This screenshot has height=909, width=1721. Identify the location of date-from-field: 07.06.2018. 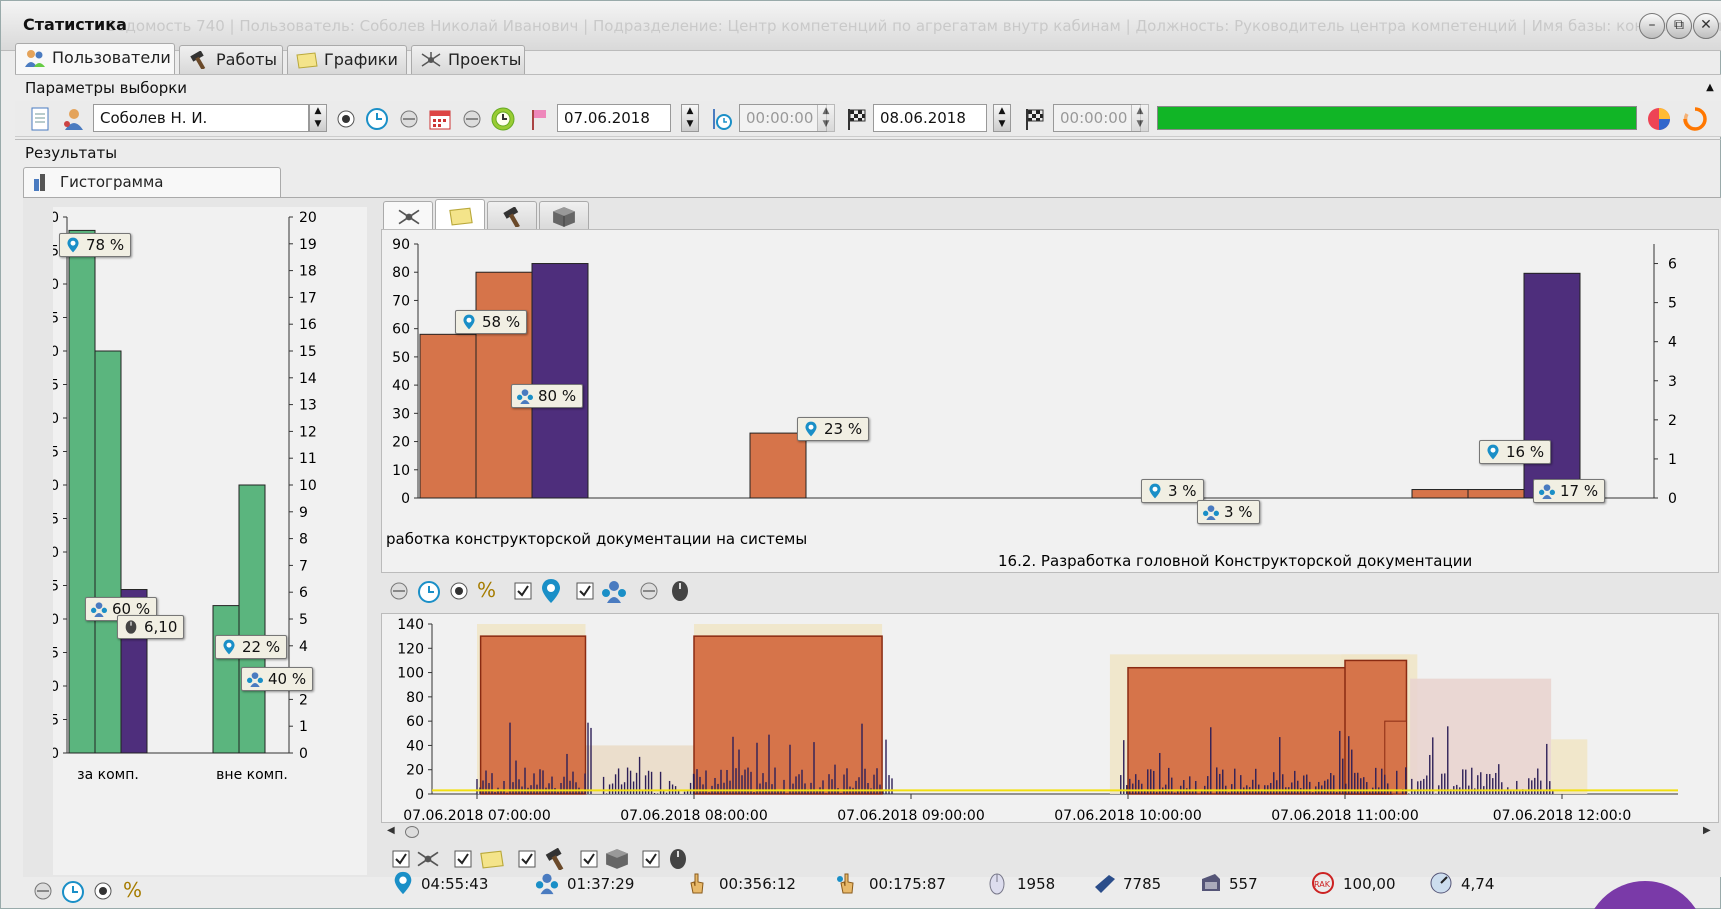
(614, 118).